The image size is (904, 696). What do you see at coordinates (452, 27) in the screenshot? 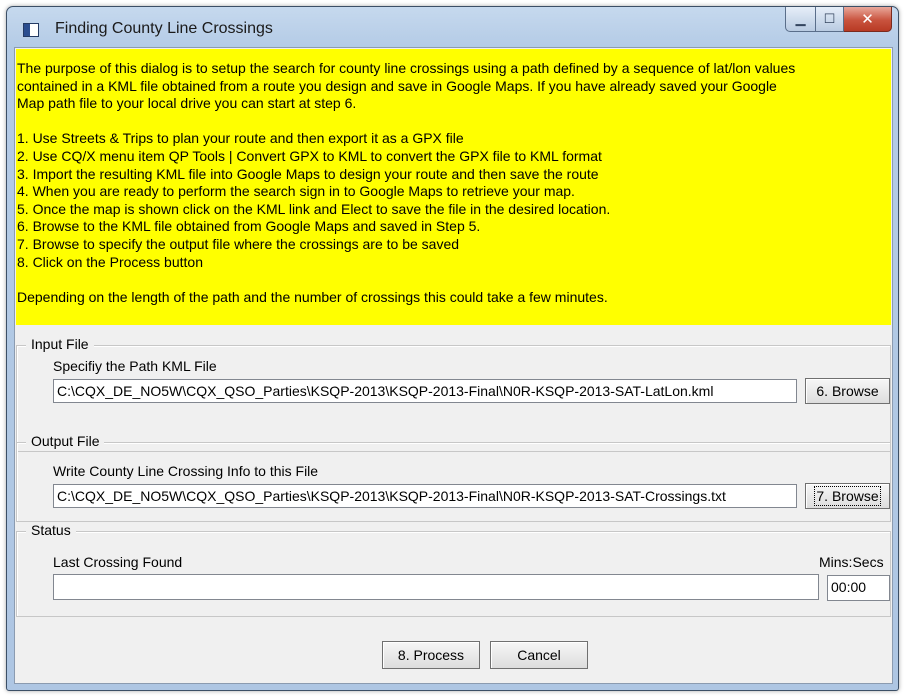
I see `title-bar: Finding County Line Crossings ▁ ☐ ✕` at bounding box center [452, 27].